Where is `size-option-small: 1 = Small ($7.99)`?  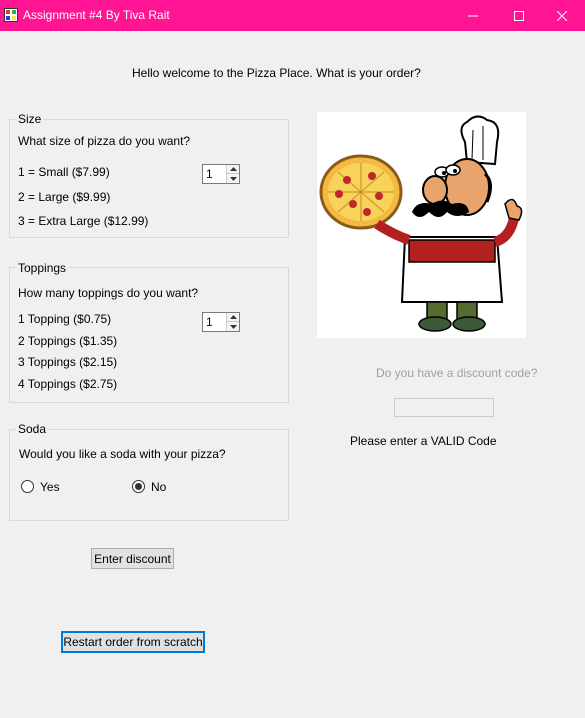 size-option-small: 1 = Small ($7.99) is located at coordinates (64, 172).